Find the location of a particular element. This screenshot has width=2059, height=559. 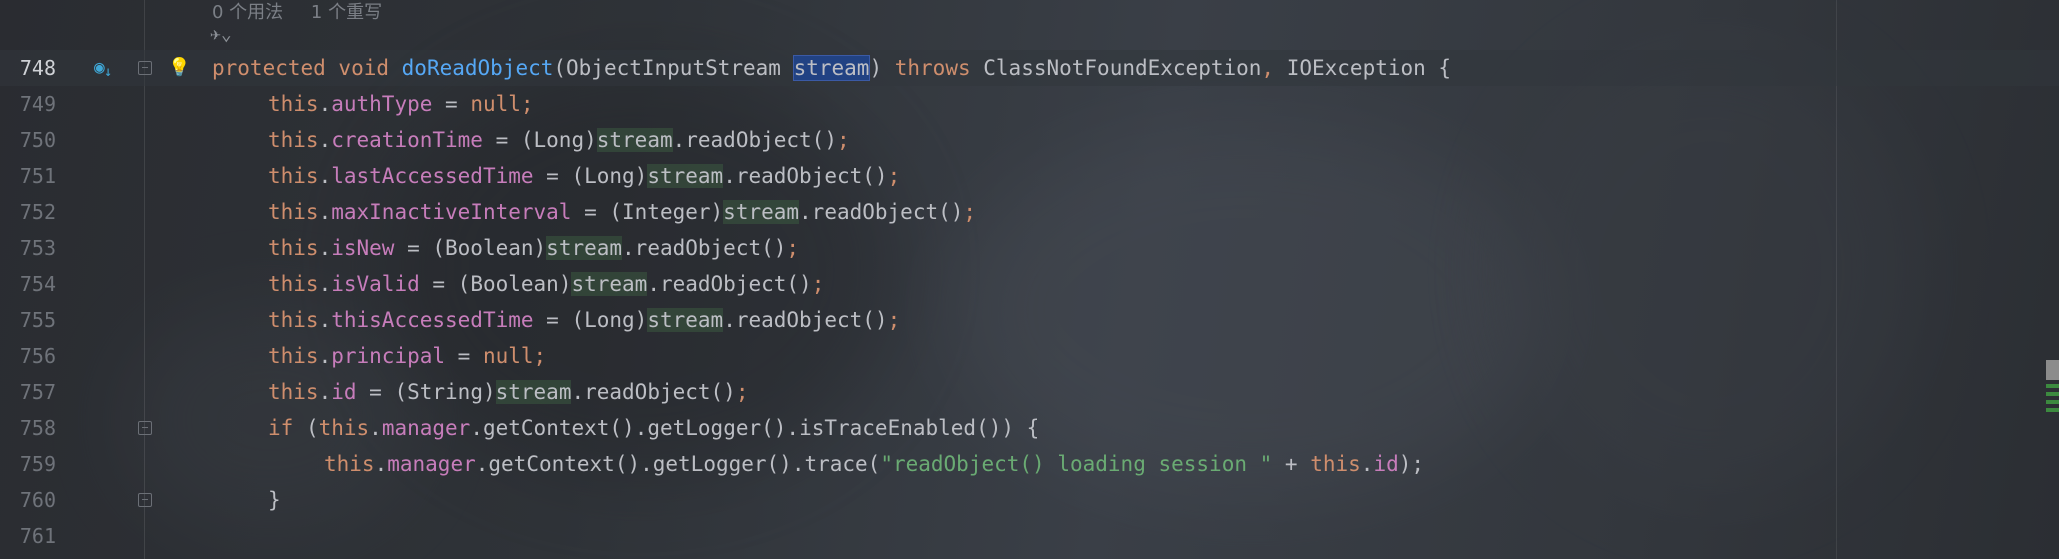

code-line: 760 } is located at coordinates (1029, 500).